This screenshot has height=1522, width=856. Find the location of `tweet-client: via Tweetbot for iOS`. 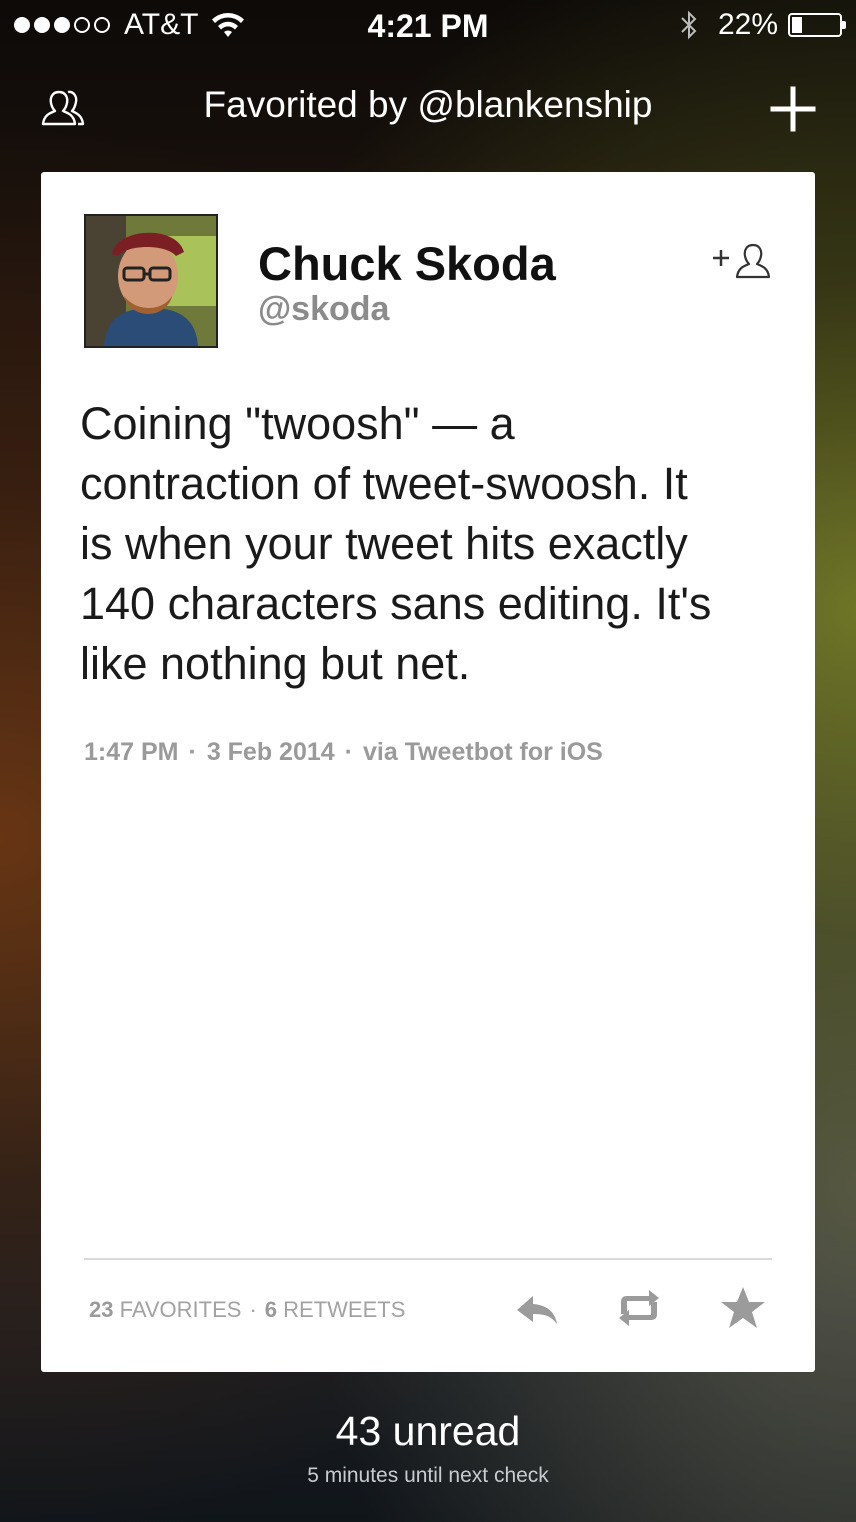

tweet-client: via Tweetbot for iOS is located at coordinates (483, 752).